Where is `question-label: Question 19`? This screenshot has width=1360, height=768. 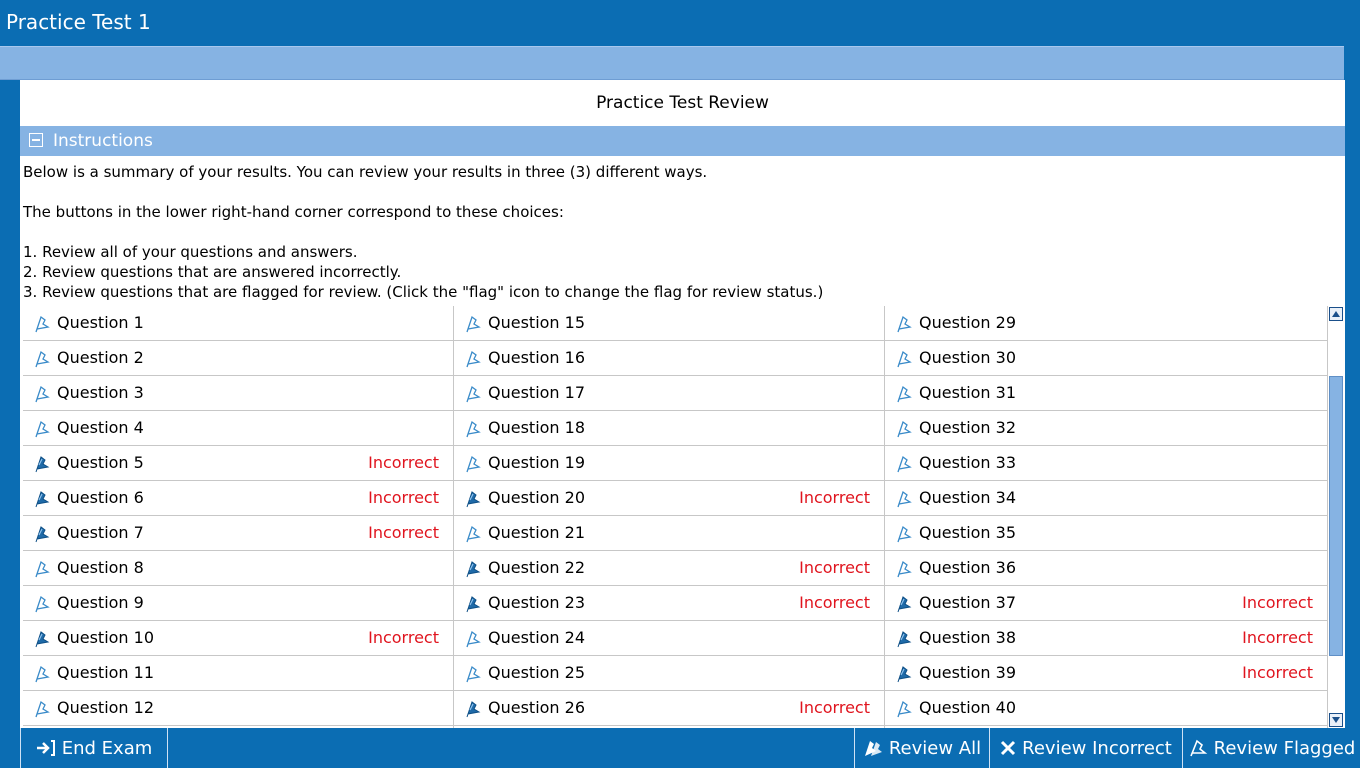
question-label: Question 19 is located at coordinates (536, 462).